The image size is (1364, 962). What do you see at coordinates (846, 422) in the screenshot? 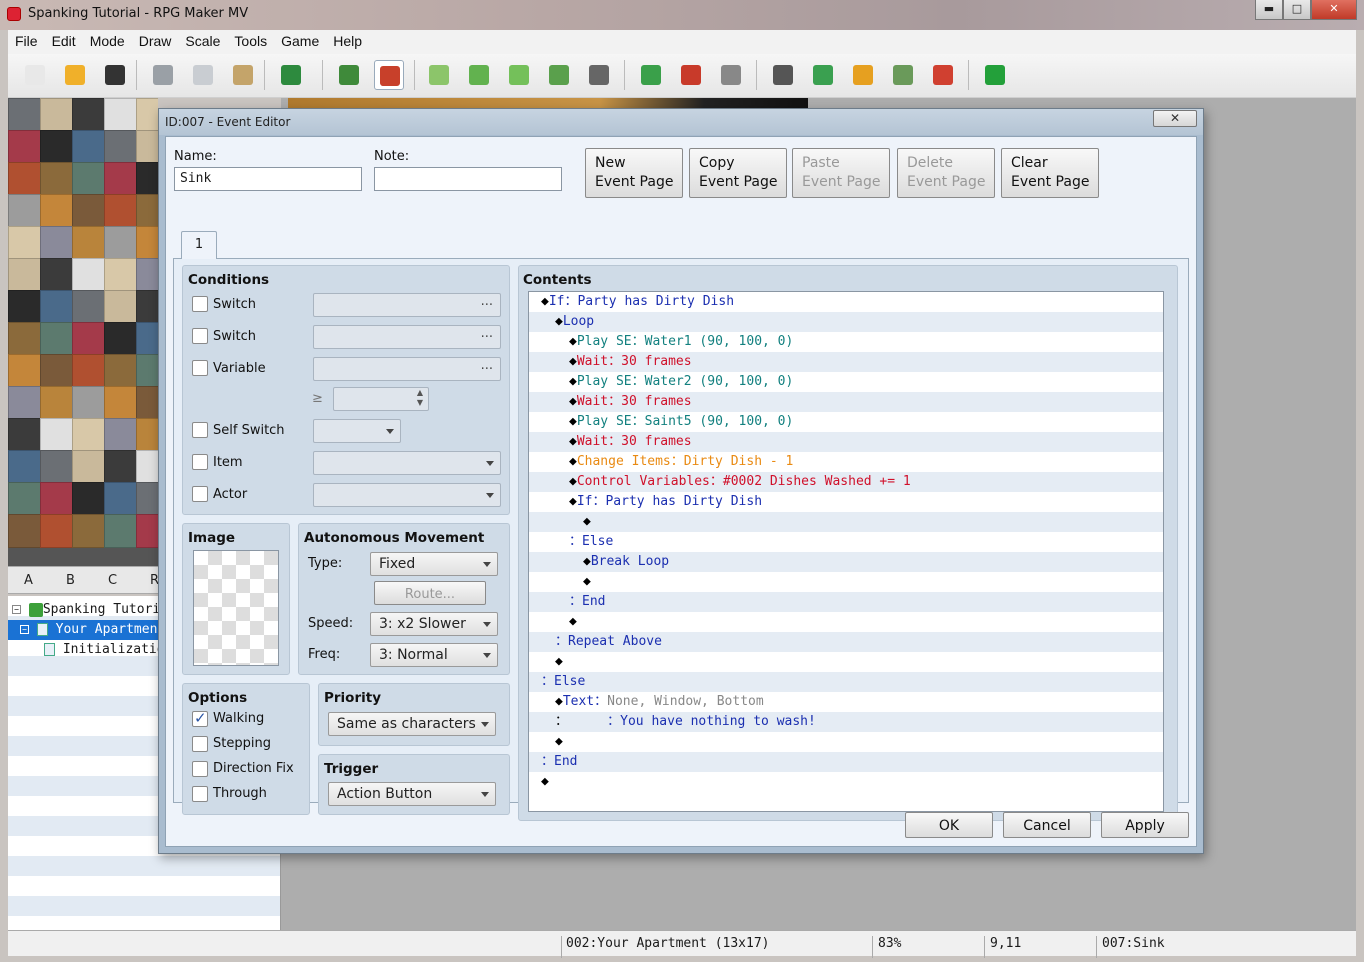
I see `command-row: ◆Play SE：Saint5 (90, 100, 0)` at bounding box center [846, 422].